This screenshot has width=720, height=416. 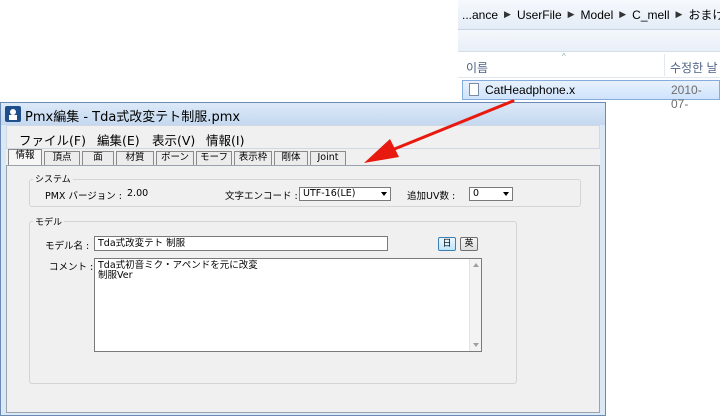 I want to click on model-name-label: モデル名 :, so click(x=67, y=246).